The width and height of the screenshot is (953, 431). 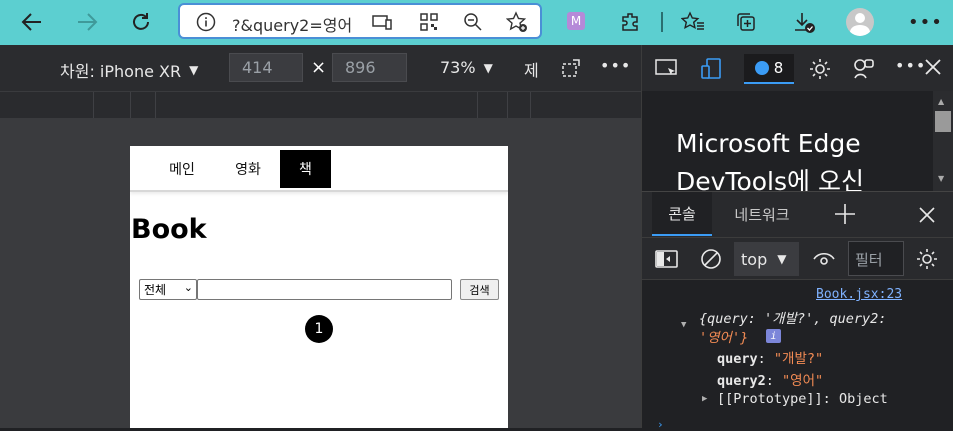 I want to click on nav-tab-main: 메인, so click(x=182, y=169).